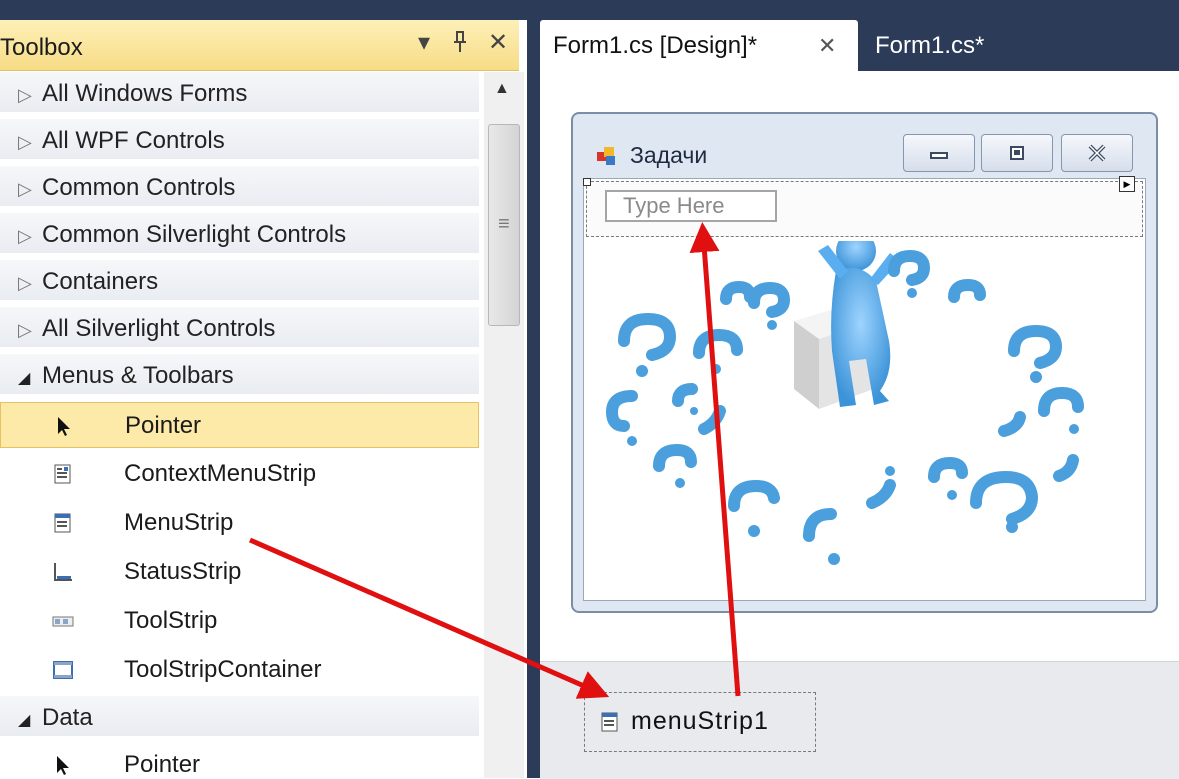 The width and height of the screenshot is (1179, 779). I want to click on category-common-controls: ▷ Common Controls, so click(239, 187).